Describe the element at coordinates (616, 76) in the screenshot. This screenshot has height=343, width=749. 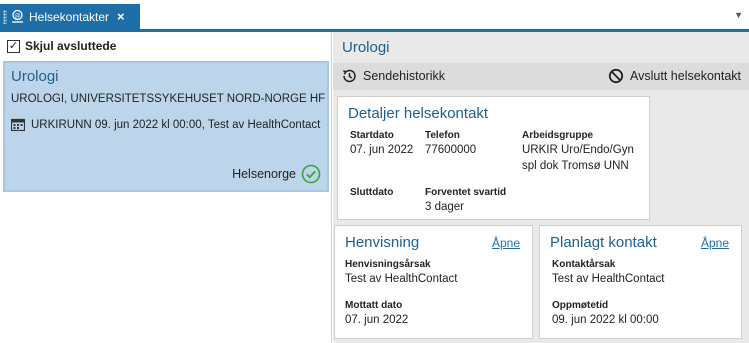
I see `block-icon` at that location.